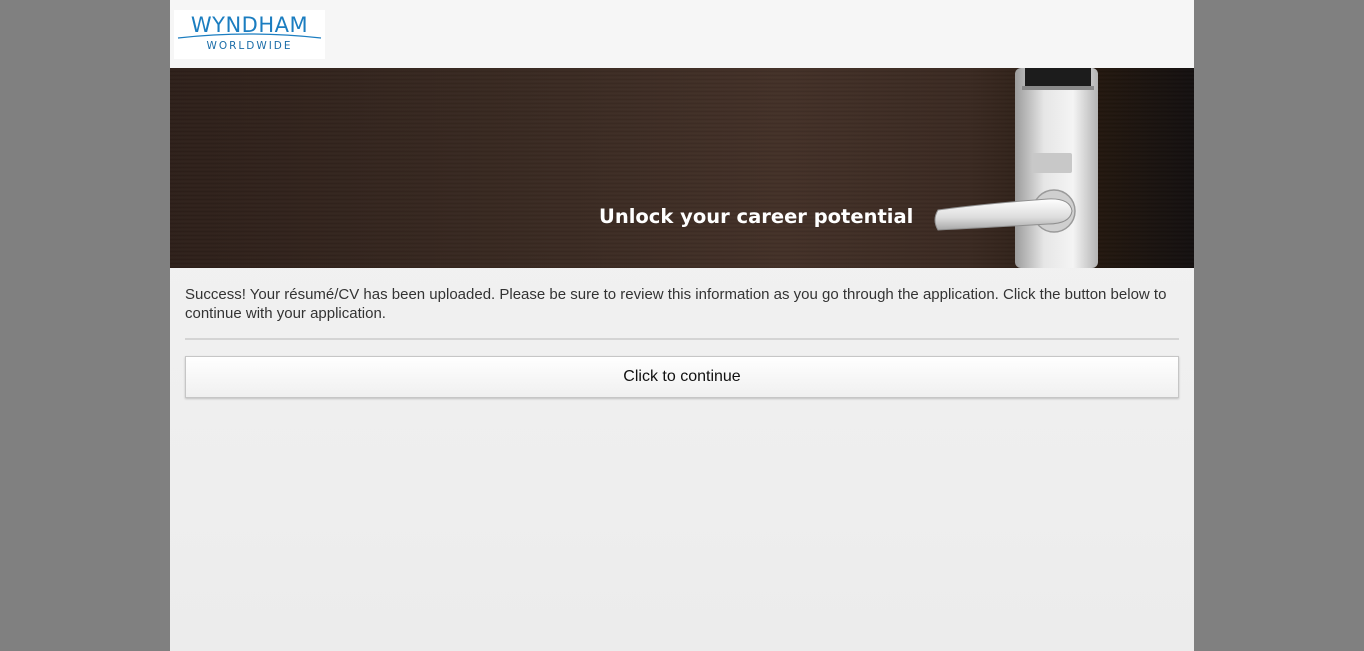 This screenshot has width=1364, height=651. What do you see at coordinates (249, 46) in the screenshot?
I see `logo-sub-text: WORLDWIDE` at bounding box center [249, 46].